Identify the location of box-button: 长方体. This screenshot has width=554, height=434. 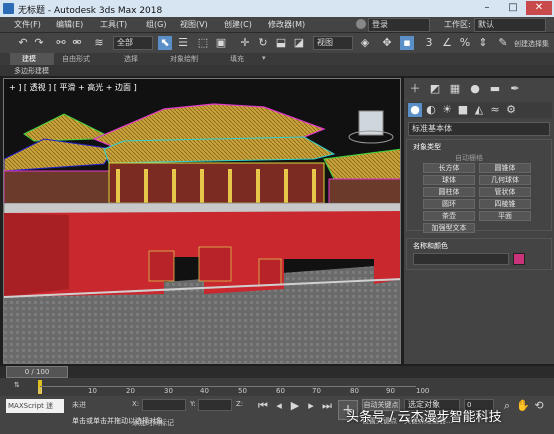
(449, 168).